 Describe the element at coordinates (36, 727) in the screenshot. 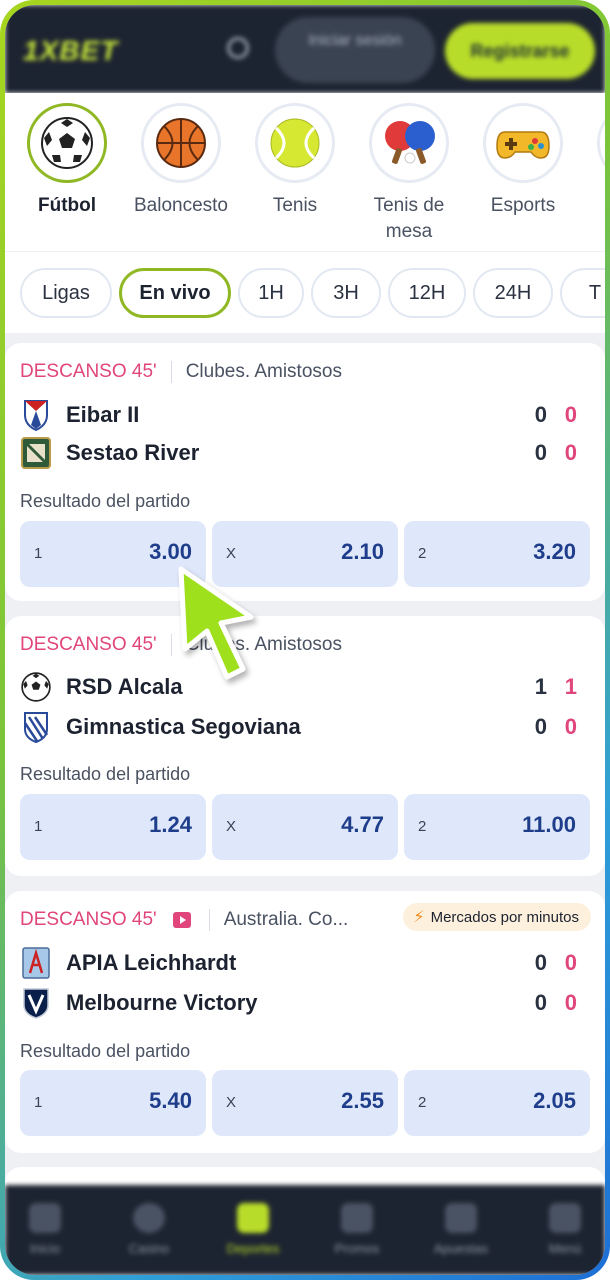

I see `segoviana-crest-icon` at that location.